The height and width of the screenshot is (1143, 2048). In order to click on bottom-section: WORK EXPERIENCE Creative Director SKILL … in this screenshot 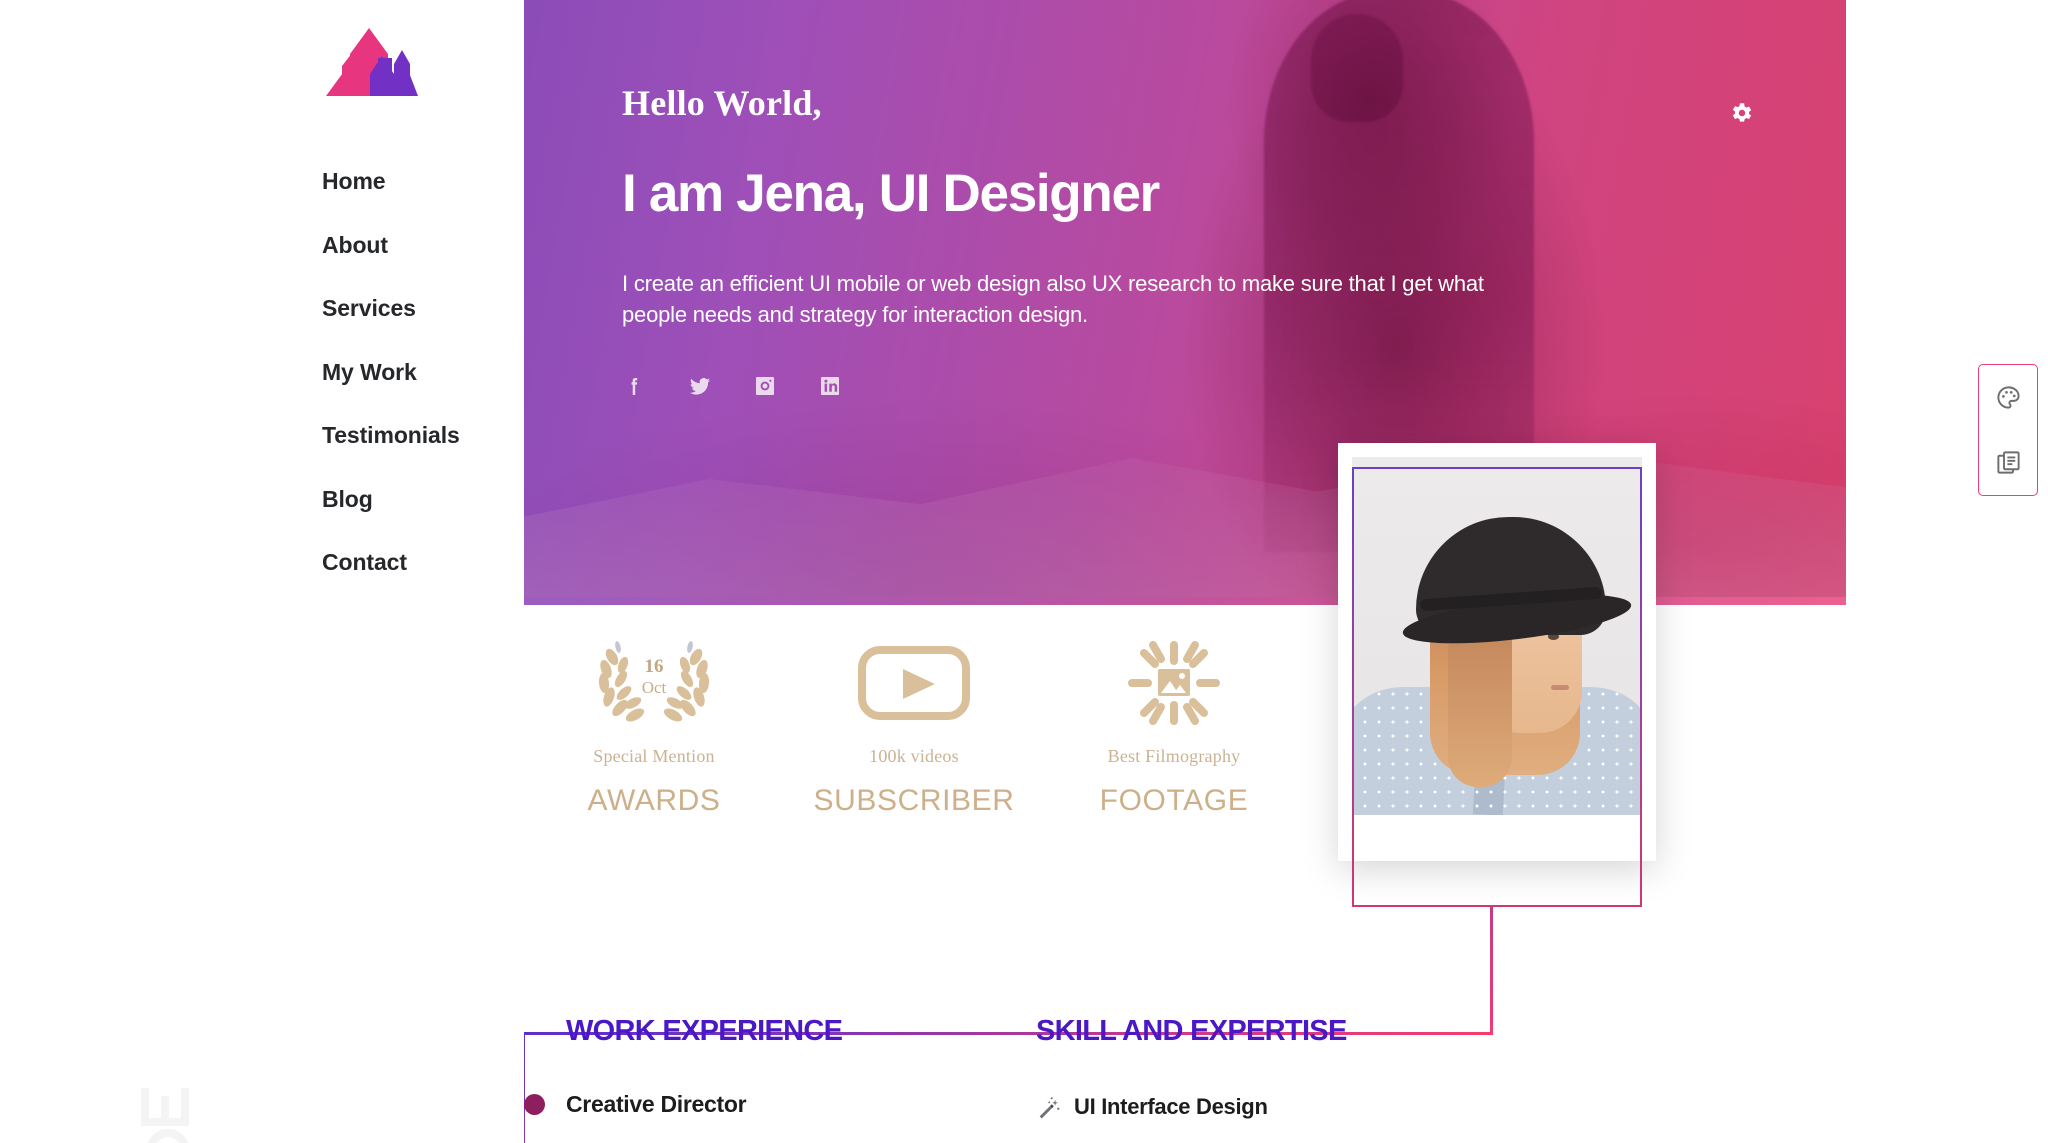, I will do `click(1145, 1067)`.